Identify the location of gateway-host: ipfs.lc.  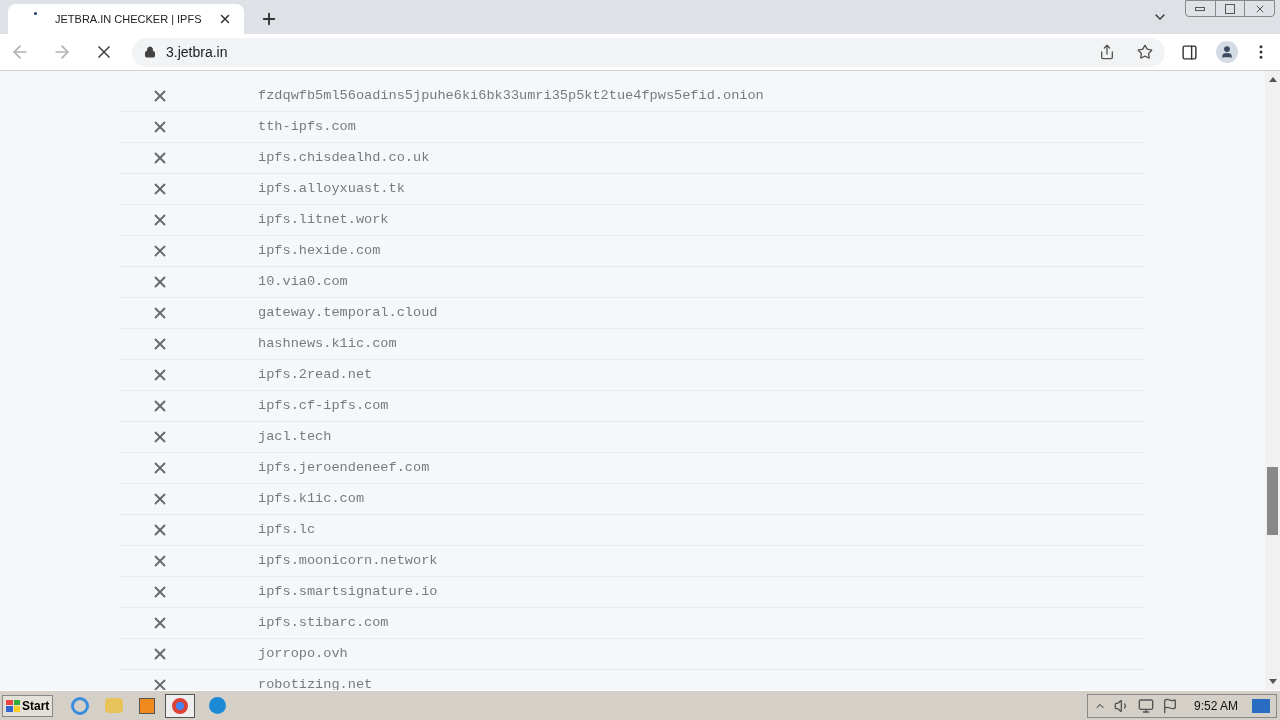
(287, 529).